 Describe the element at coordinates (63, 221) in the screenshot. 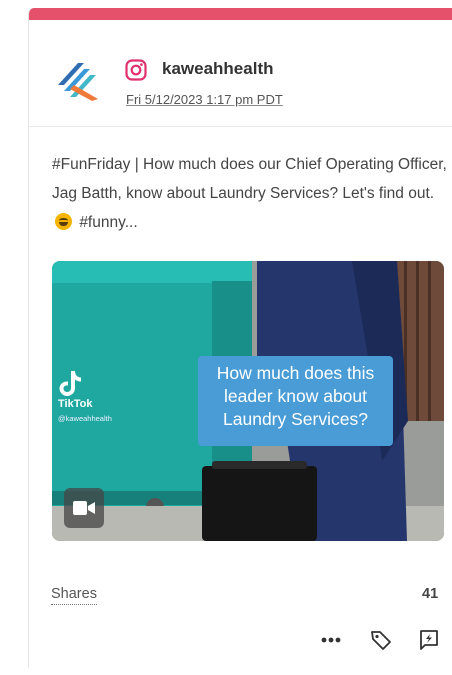

I see `laughing-emoji-icon` at that location.